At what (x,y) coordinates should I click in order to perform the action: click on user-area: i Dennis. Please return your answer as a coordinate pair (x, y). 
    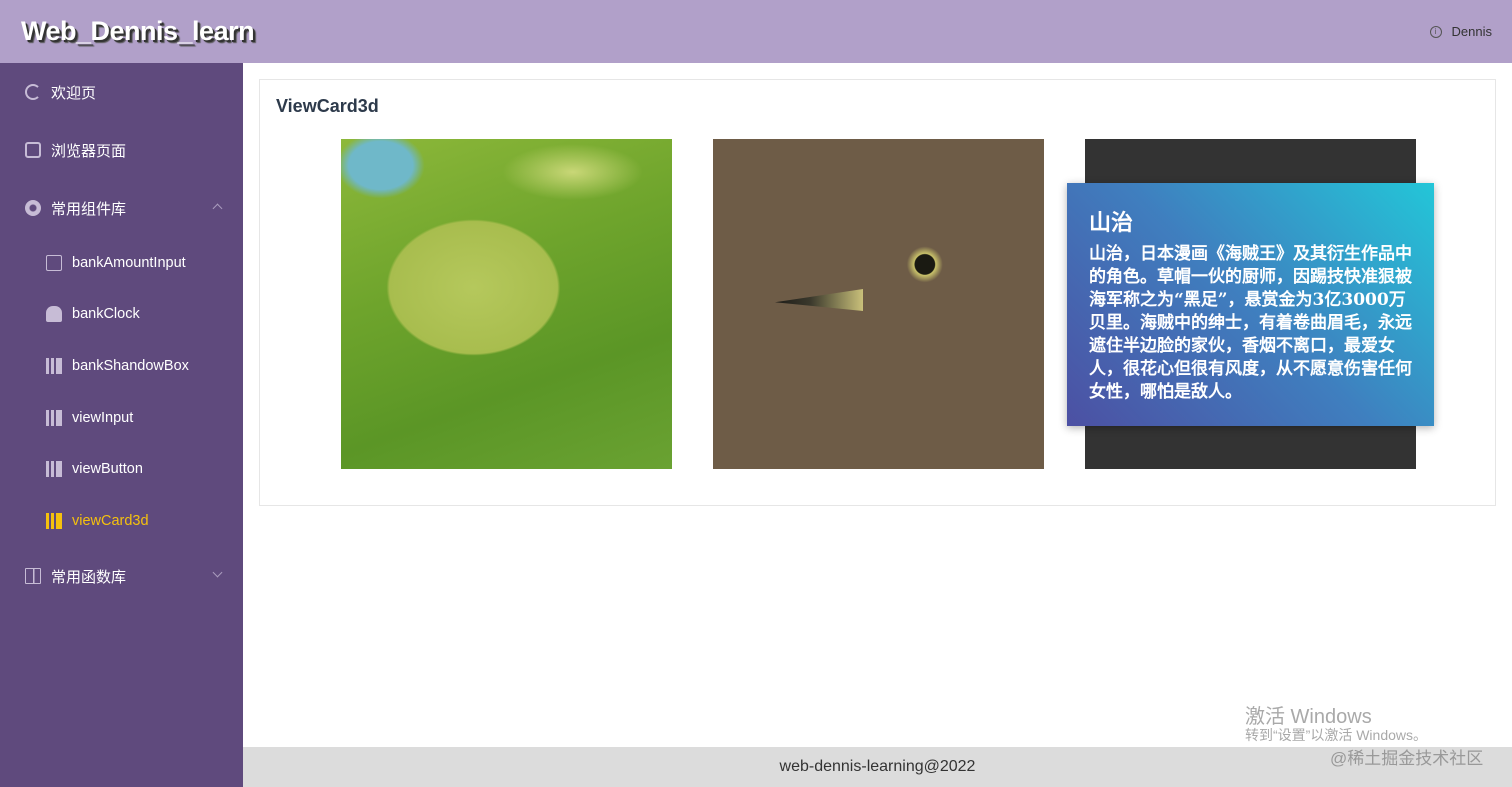
    Looking at the image, I should click on (1460, 31).